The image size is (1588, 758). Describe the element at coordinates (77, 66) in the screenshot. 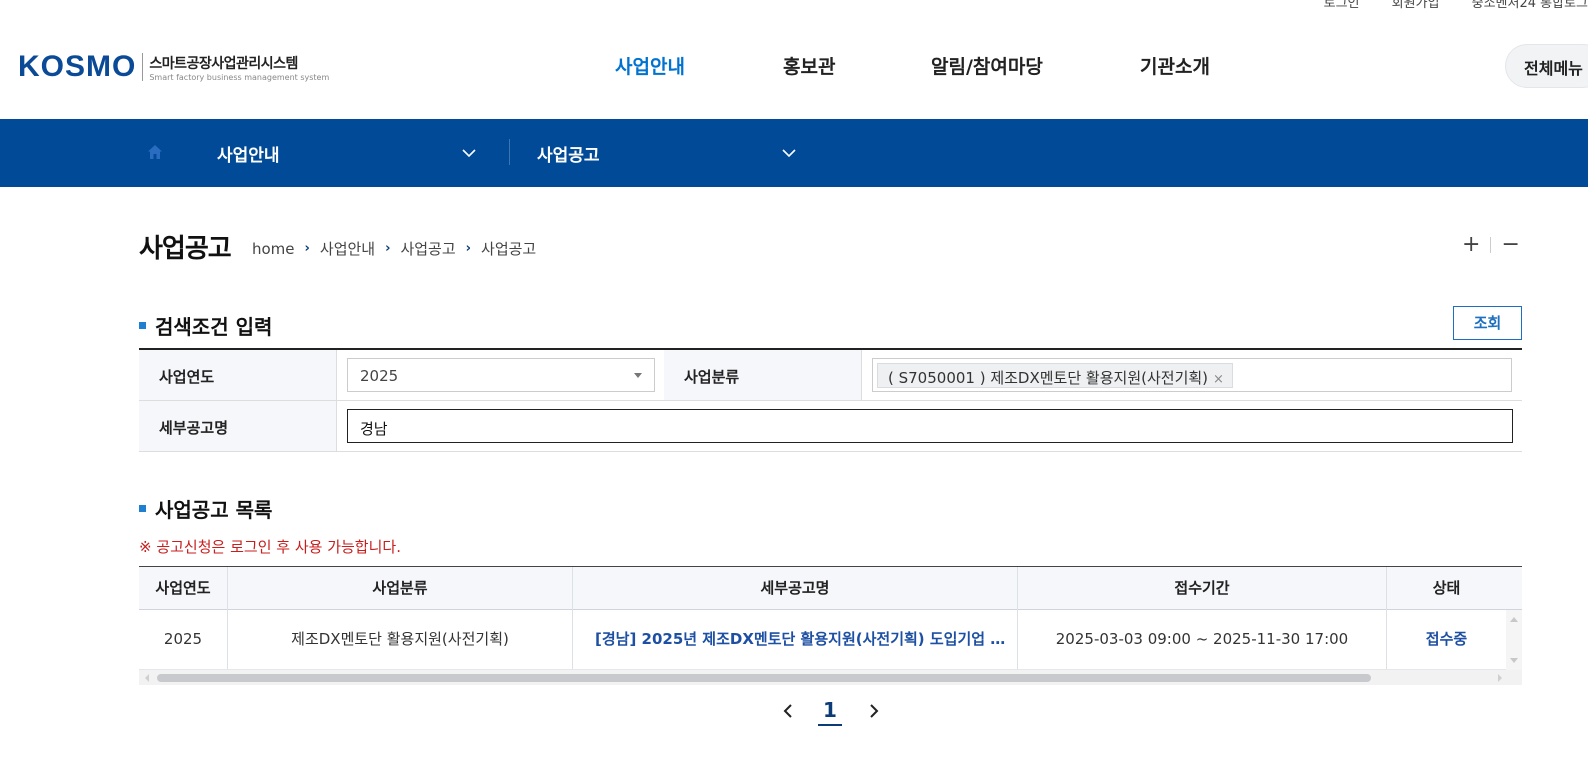

I see `logo-mark: KOSMO` at that location.